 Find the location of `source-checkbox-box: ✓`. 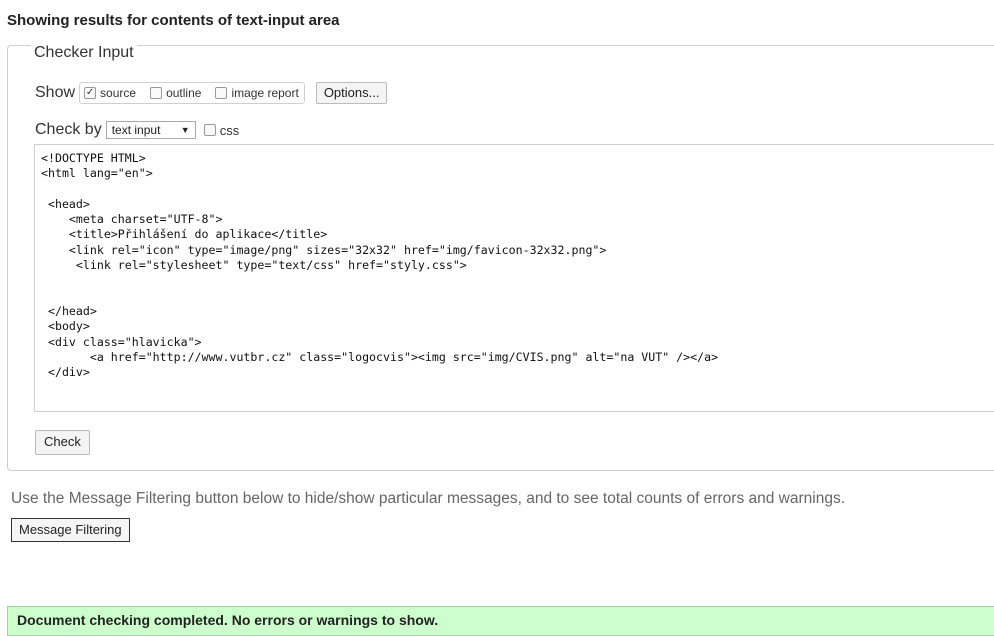

source-checkbox-box: ✓ is located at coordinates (90, 93).